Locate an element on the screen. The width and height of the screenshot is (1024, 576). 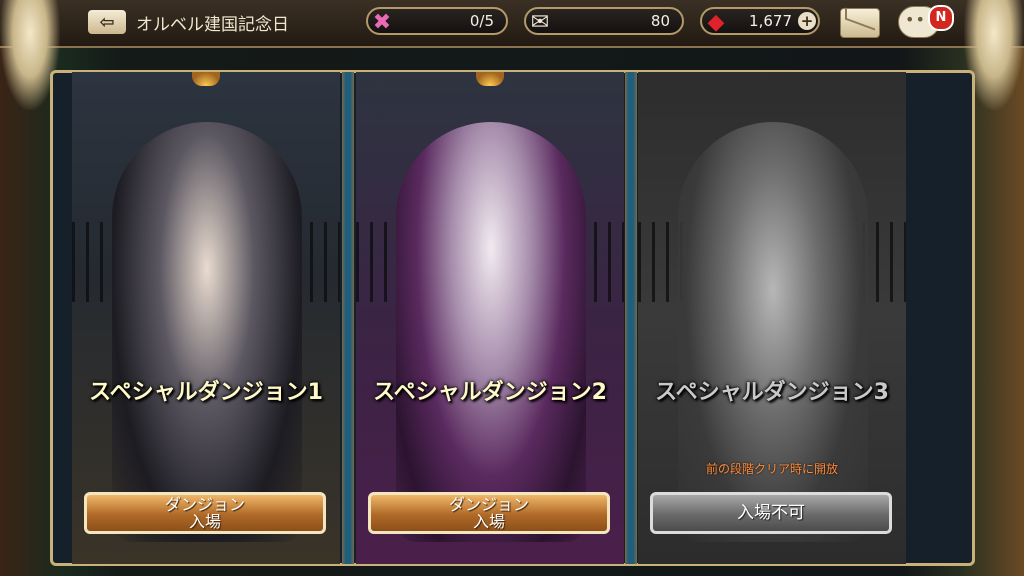
ticket-counter: ✉ 80 is located at coordinates (604, 21).